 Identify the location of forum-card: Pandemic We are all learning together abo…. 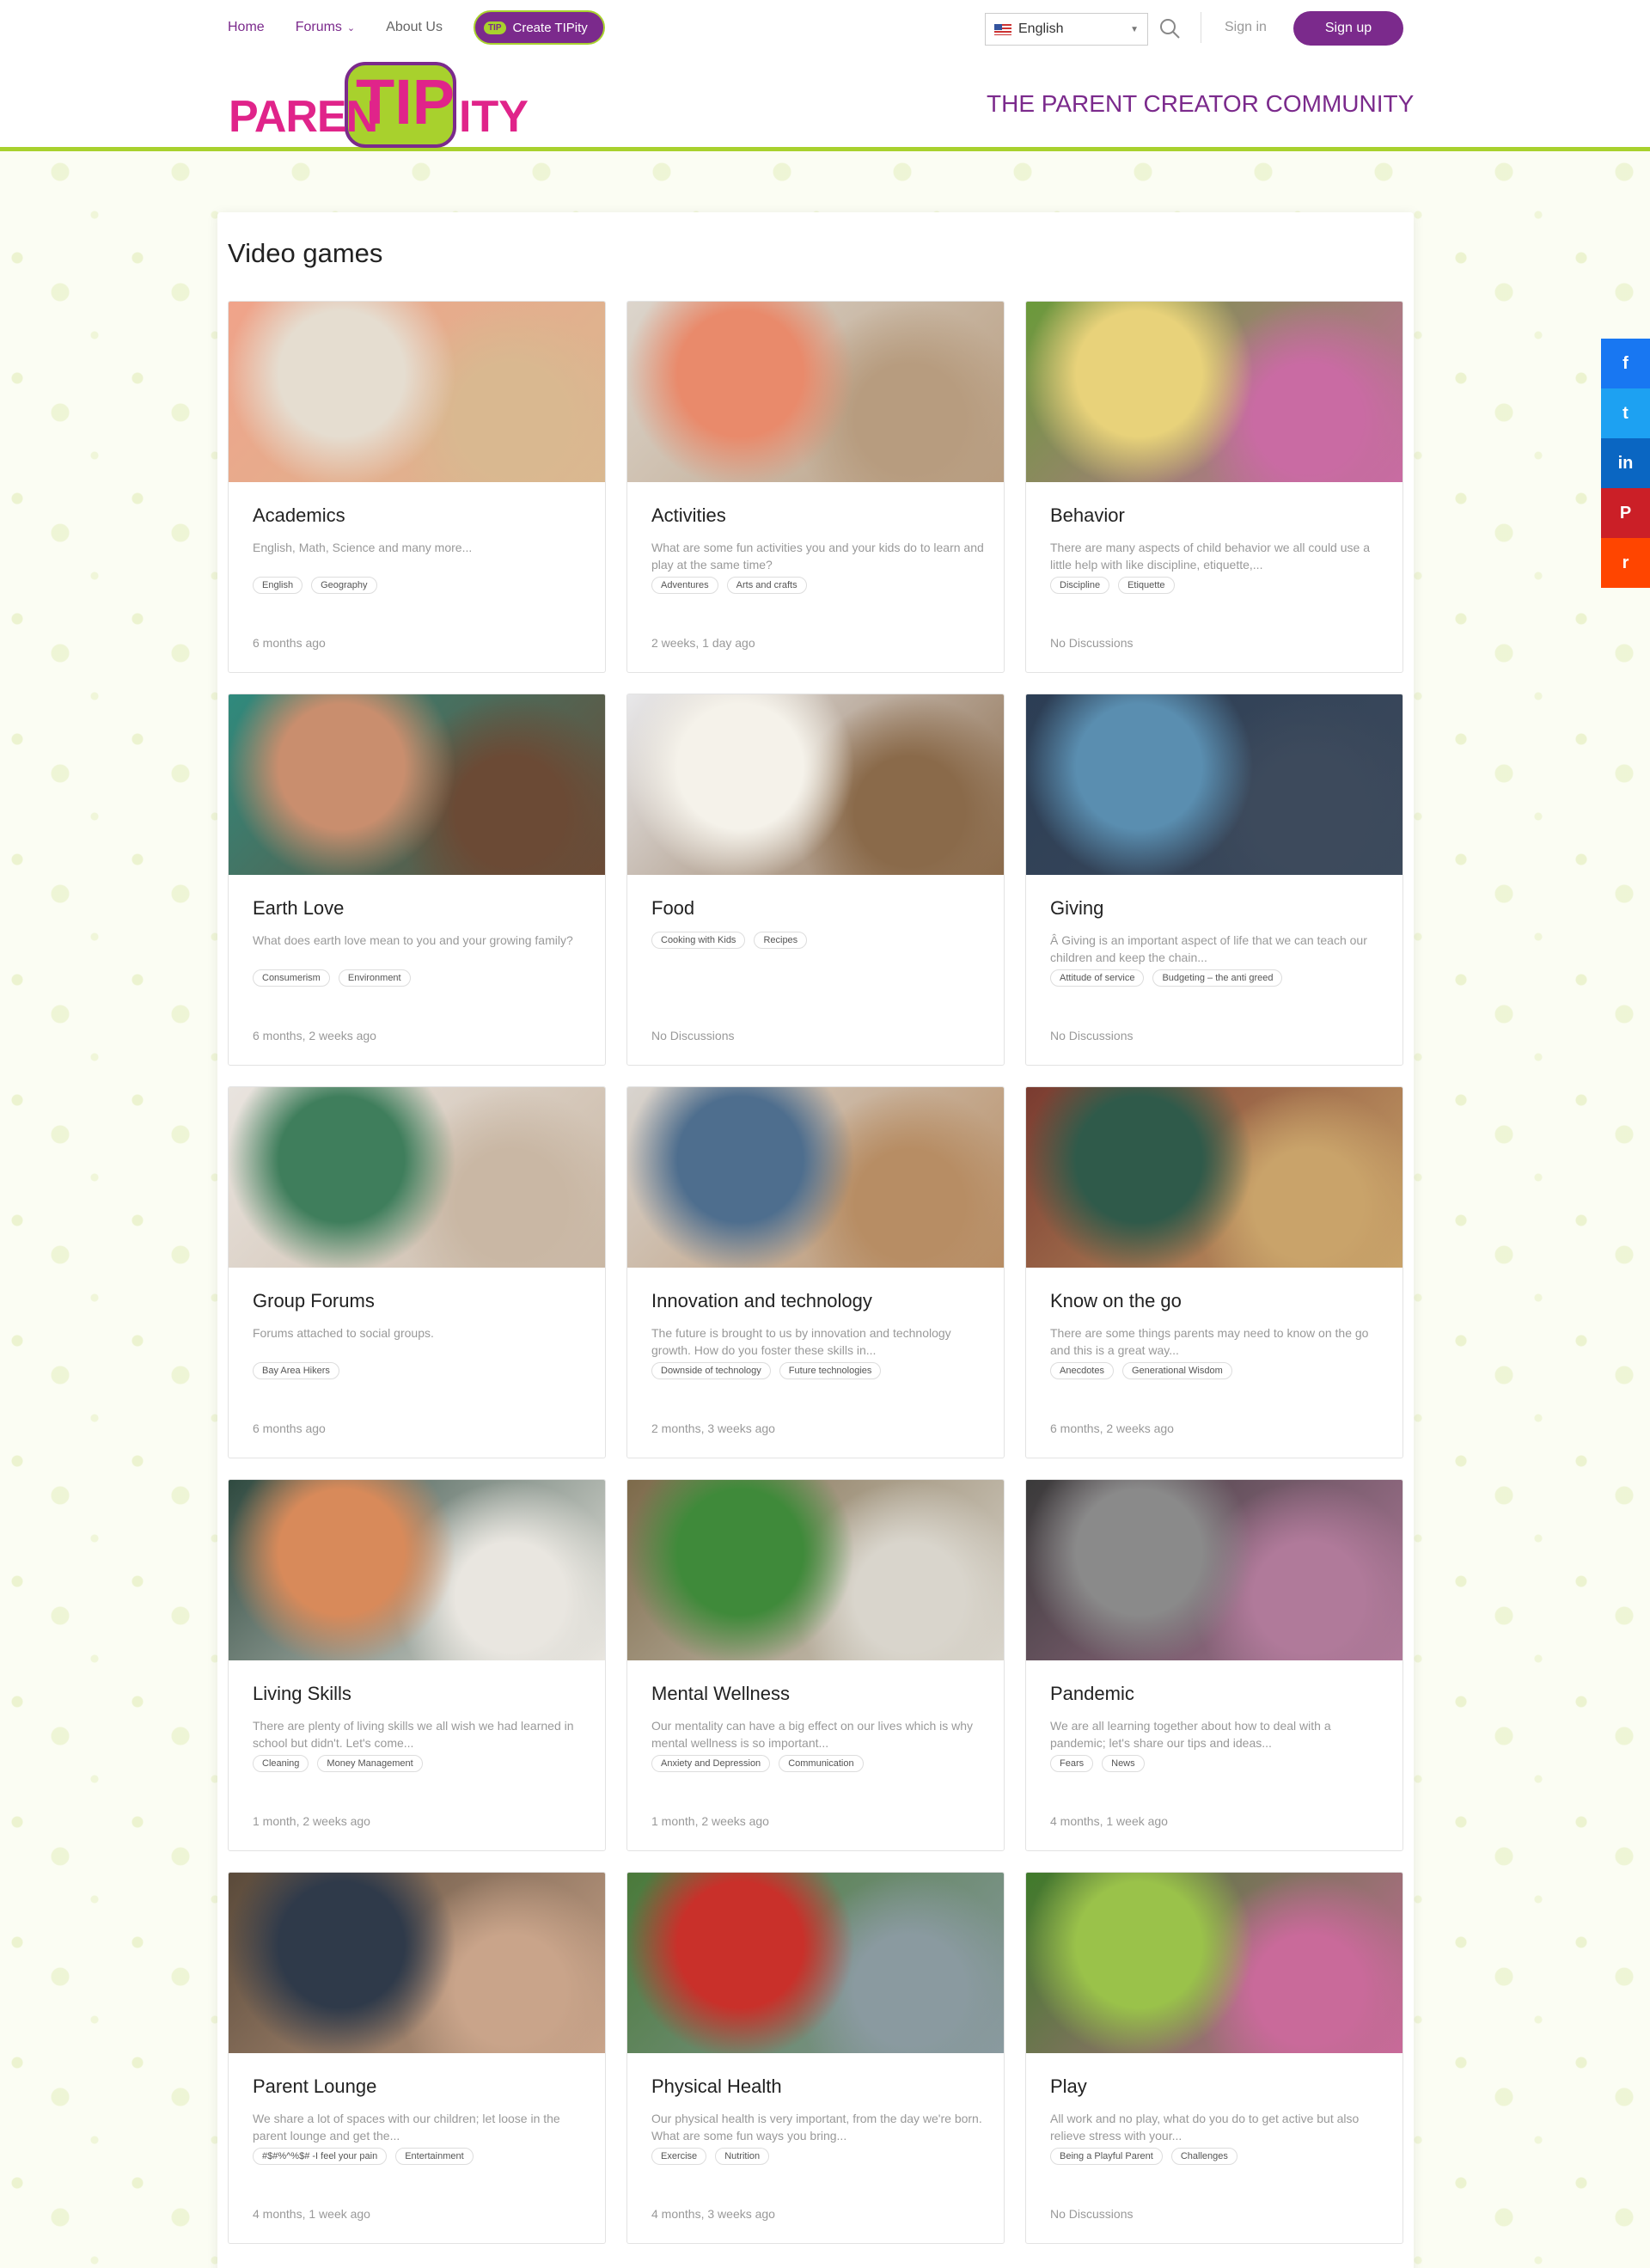
(1214, 1665).